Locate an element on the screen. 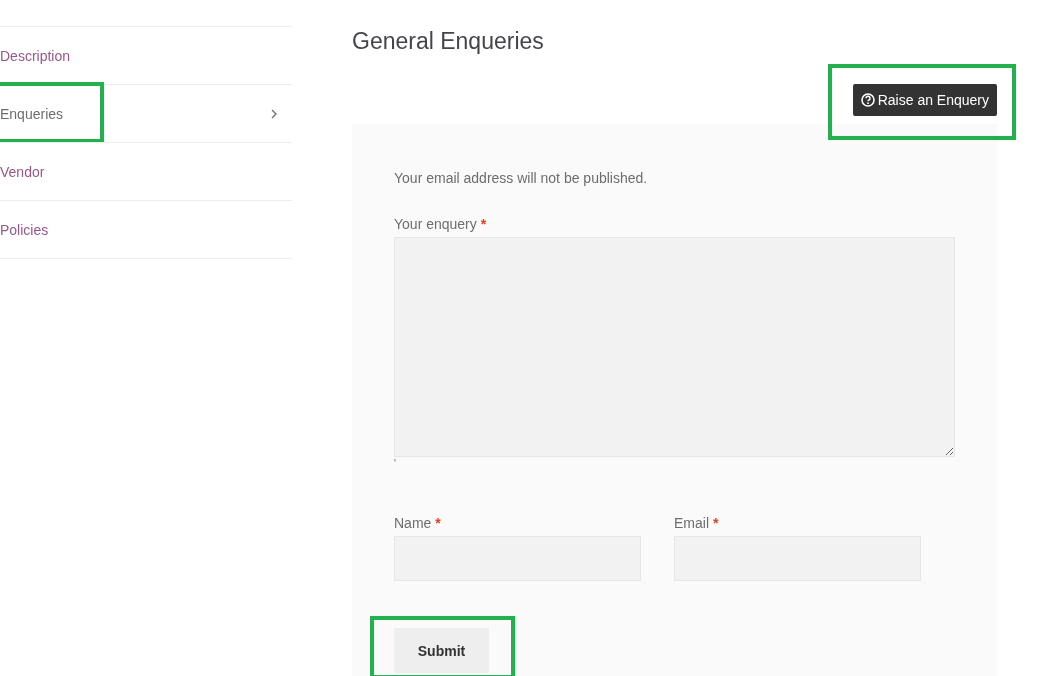 This screenshot has height=676, width=1041. submit-button: Submit is located at coordinates (441, 650).